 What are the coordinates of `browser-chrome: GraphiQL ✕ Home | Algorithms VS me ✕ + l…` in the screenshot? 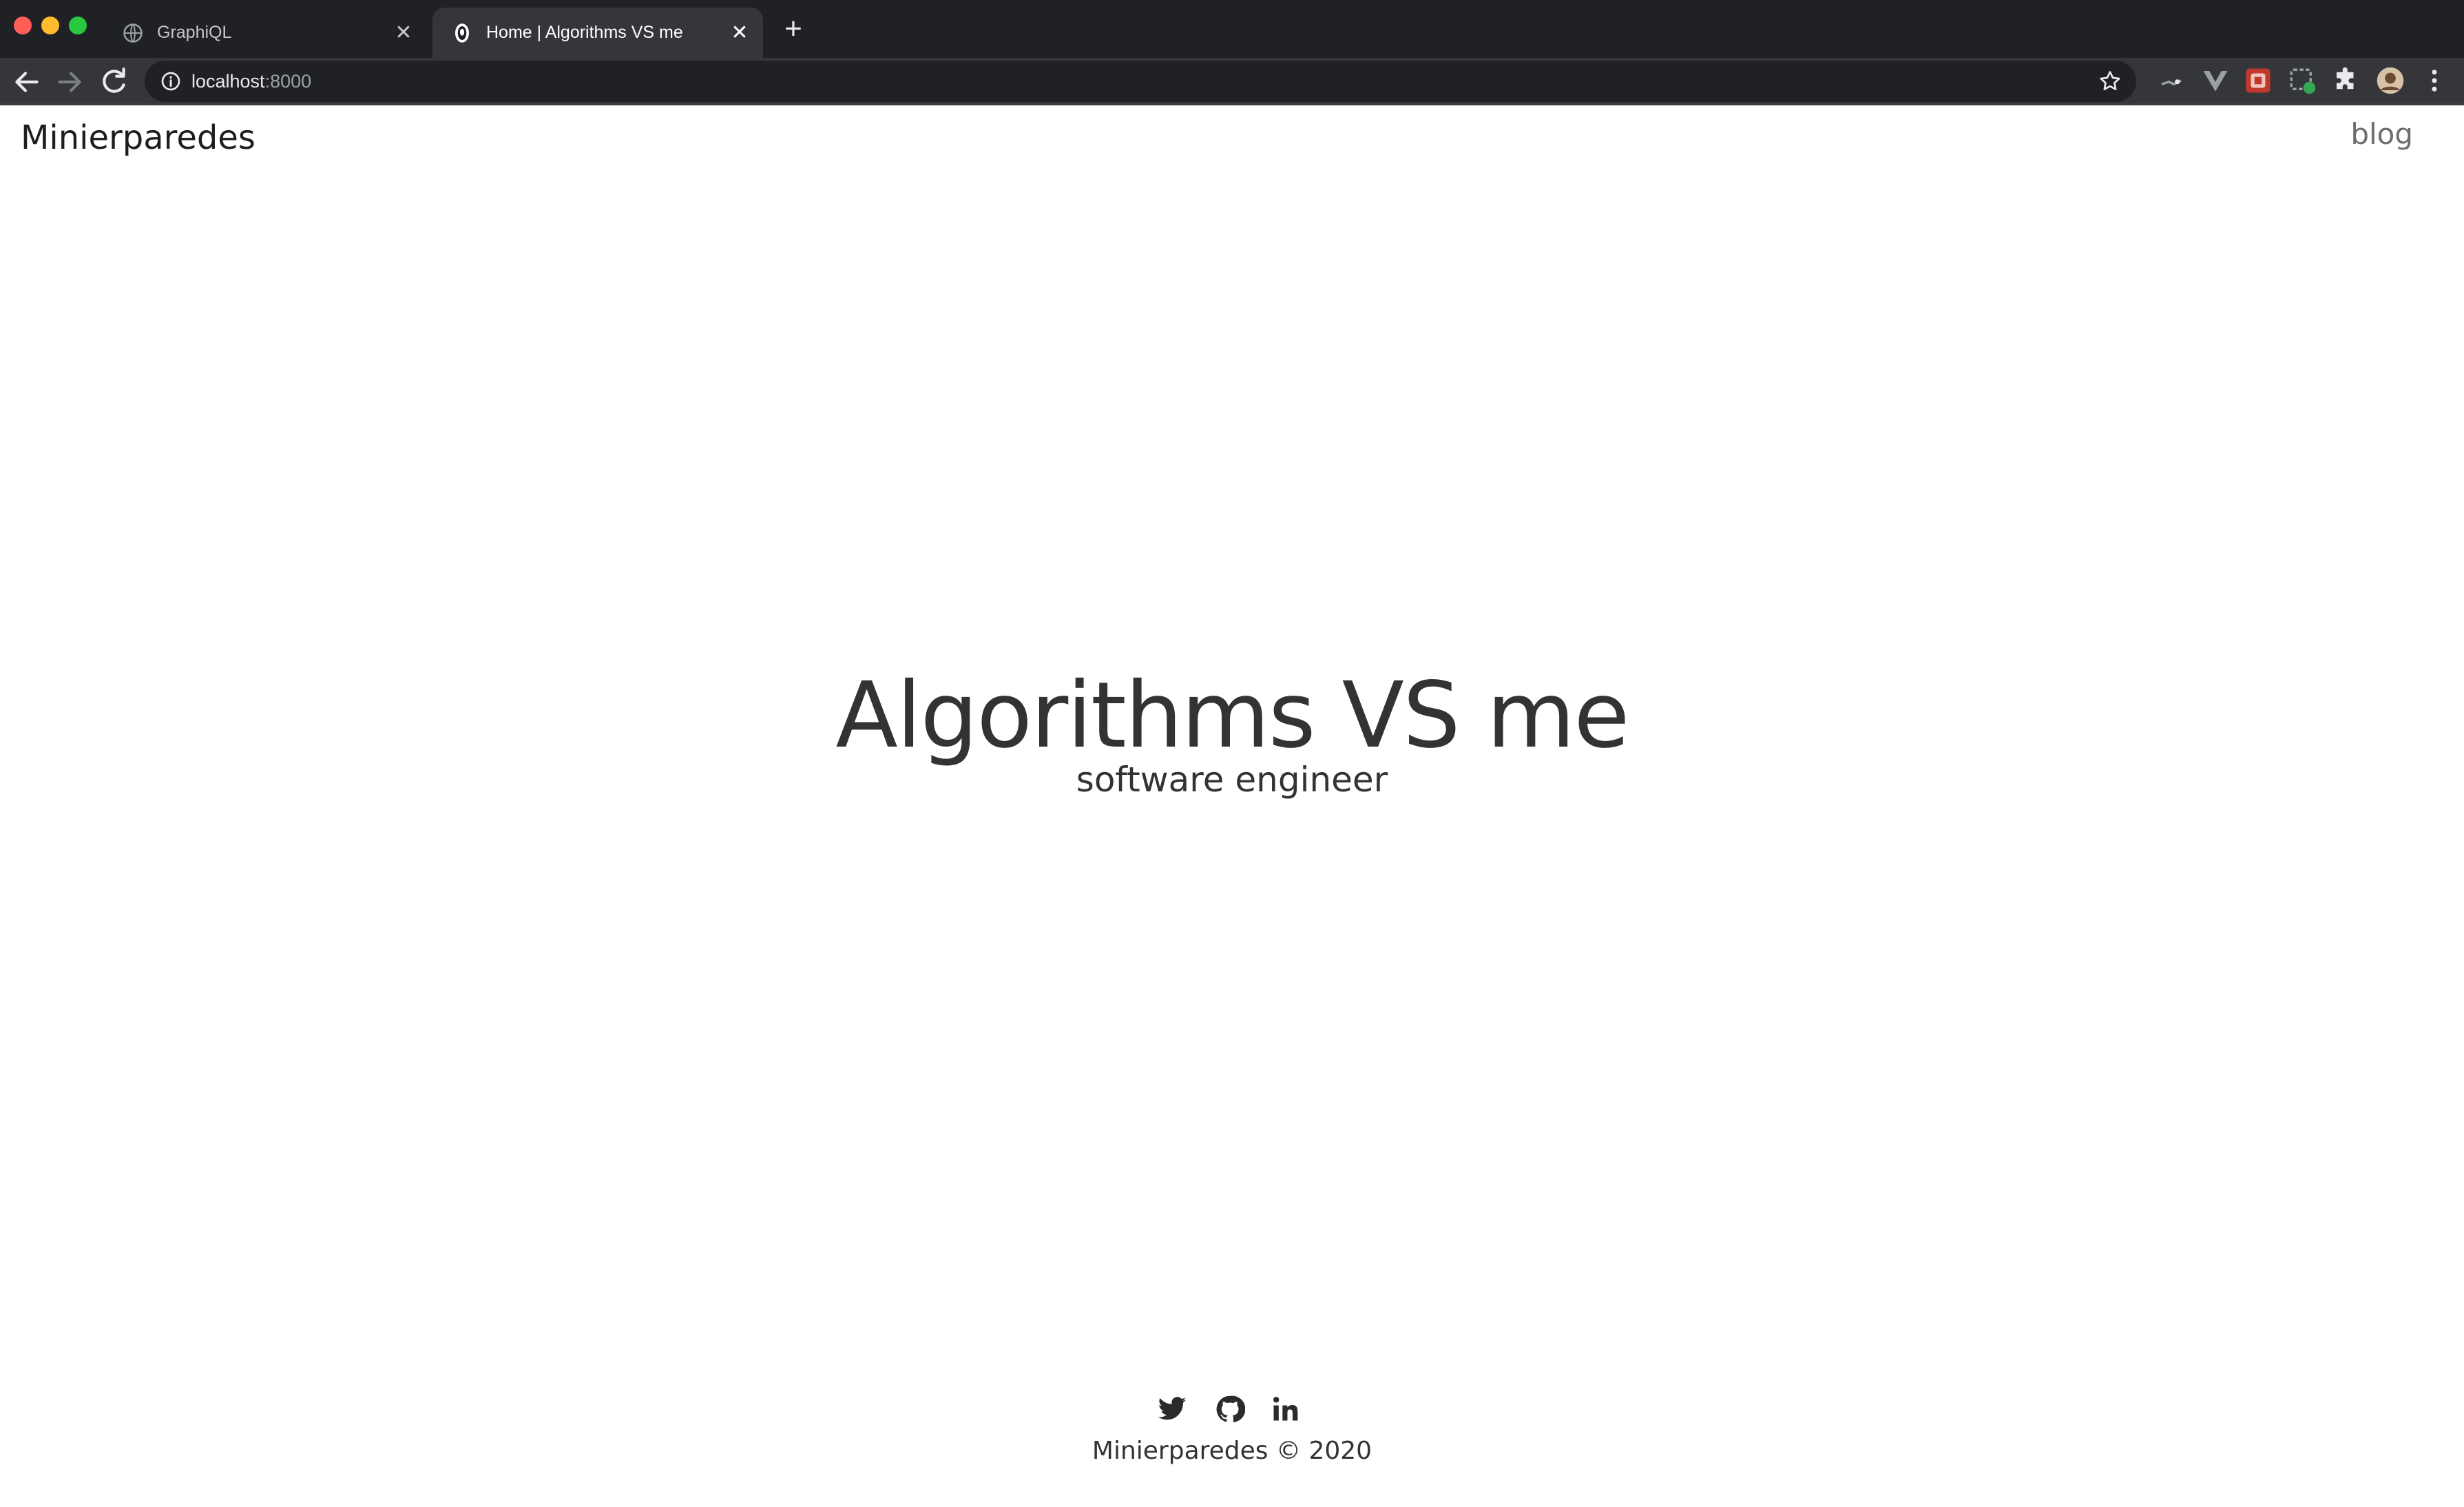 It's located at (1232, 53).